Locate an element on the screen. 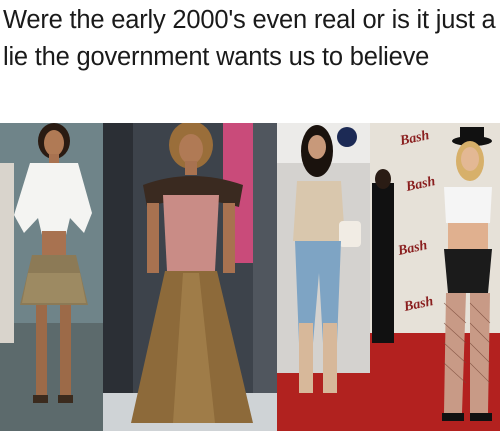 The height and width of the screenshot is (445, 500). bottom-margin is located at coordinates (250, 438).